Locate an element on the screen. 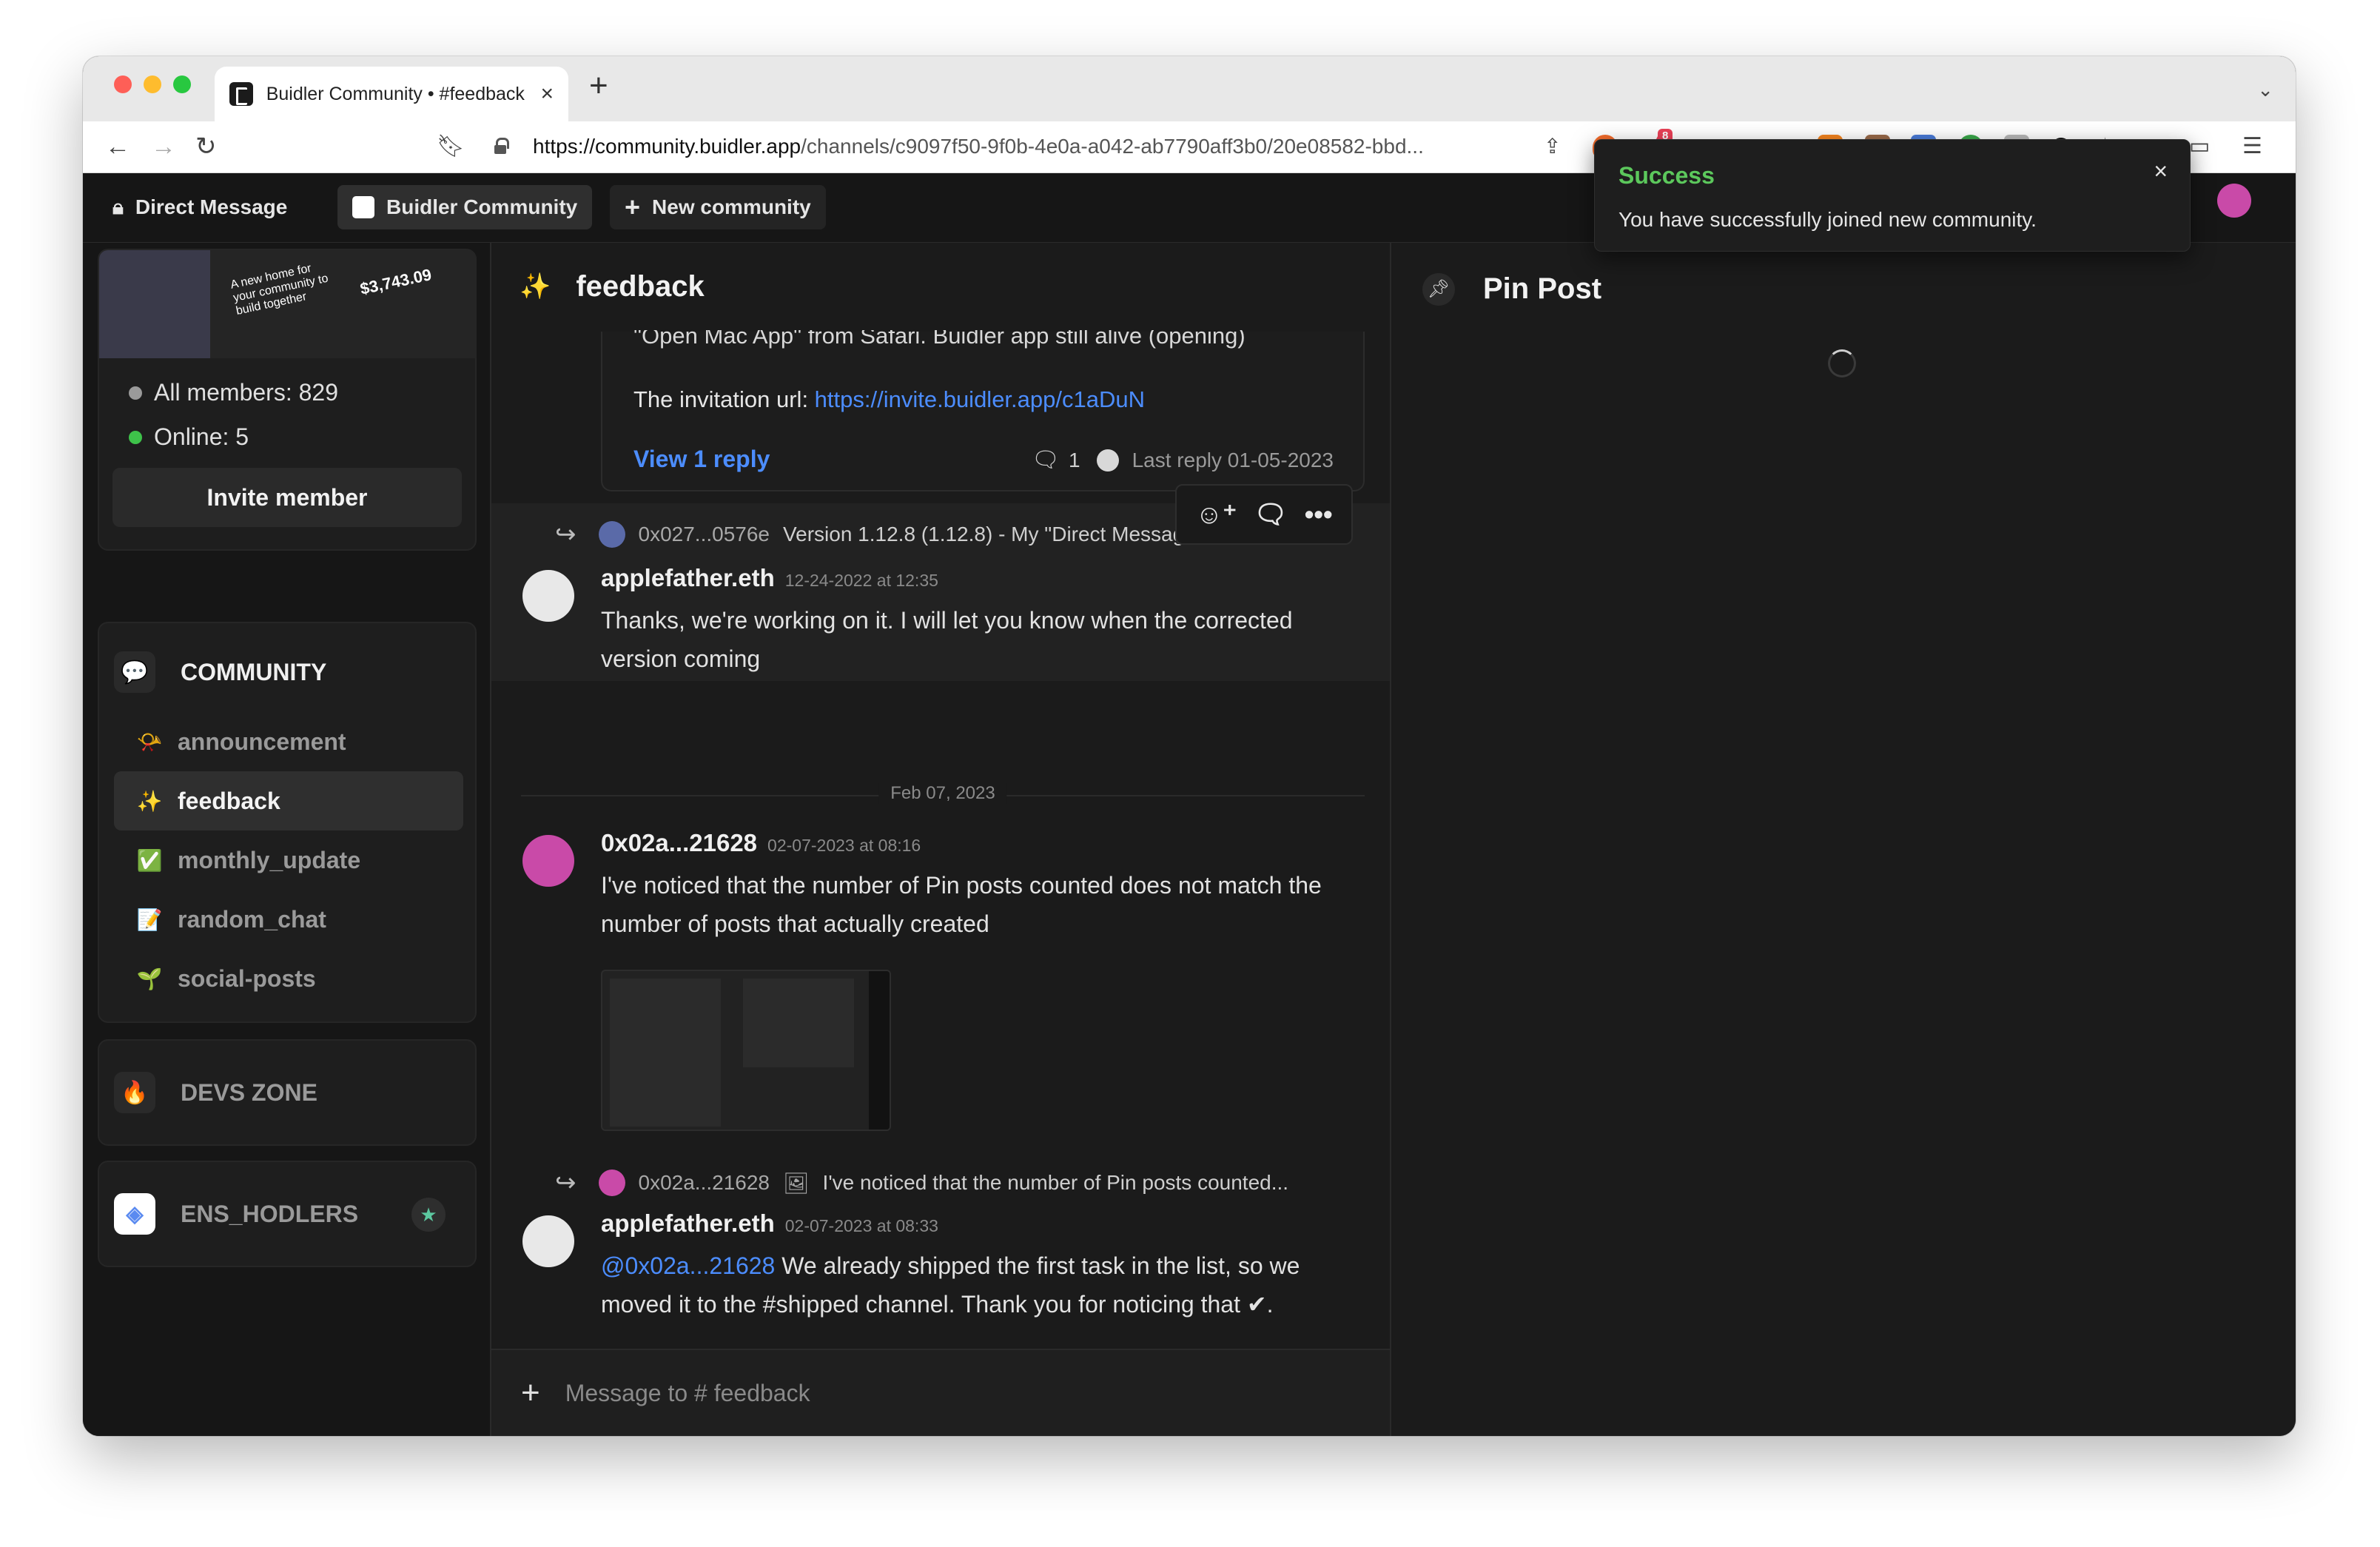 The height and width of the screenshot is (1547, 2380). pin-post-header: 📌︎ Pin Post is located at coordinates (1512, 289).